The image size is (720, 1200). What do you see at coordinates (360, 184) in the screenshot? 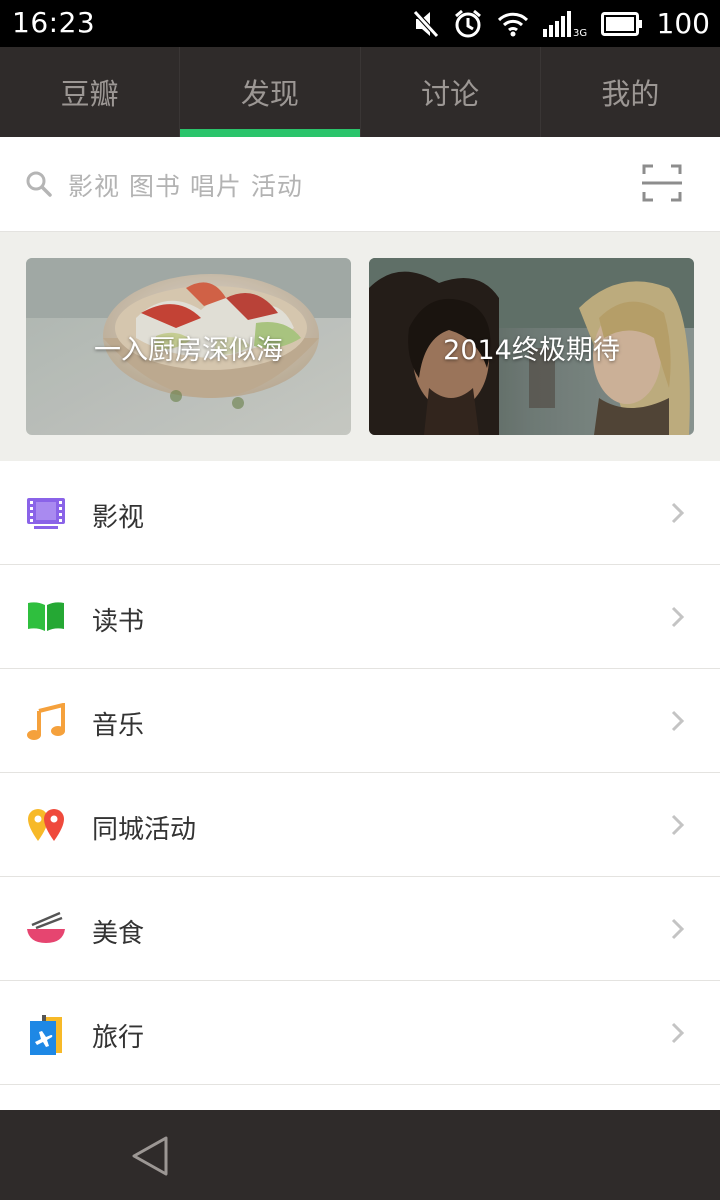
I see `search-input: 影视 图书 唱片 活动` at bounding box center [360, 184].